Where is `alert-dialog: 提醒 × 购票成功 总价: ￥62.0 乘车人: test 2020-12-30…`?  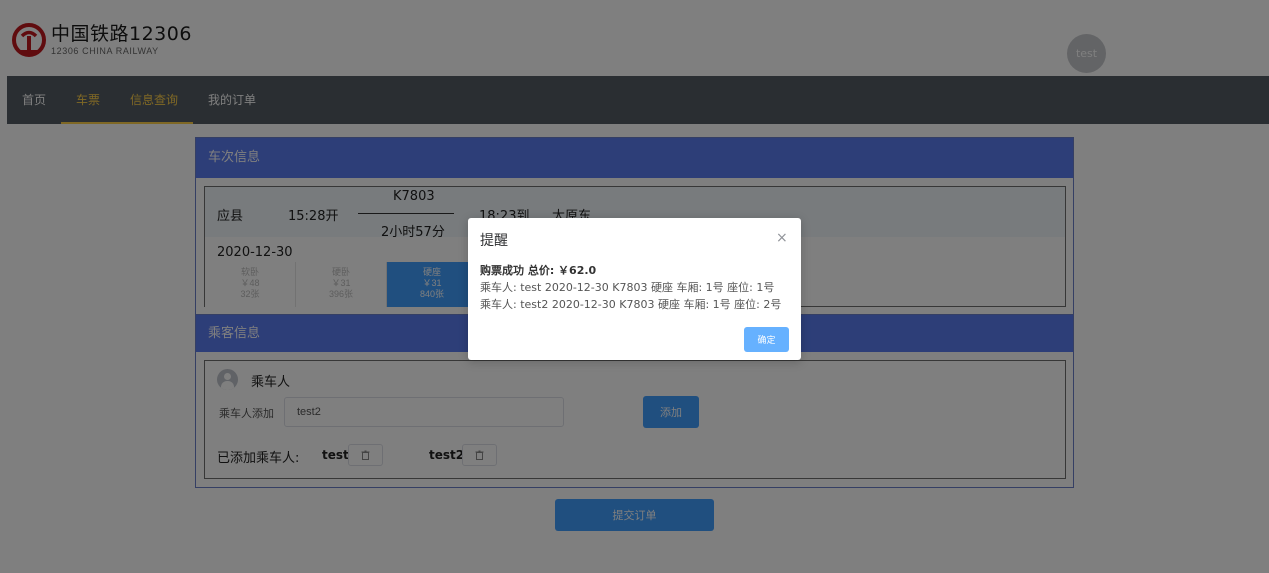 alert-dialog: 提醒 × 购票成功 总价: ￥62.0 乘车人: test 2020-12-30… is located at coordinates (634, 289).